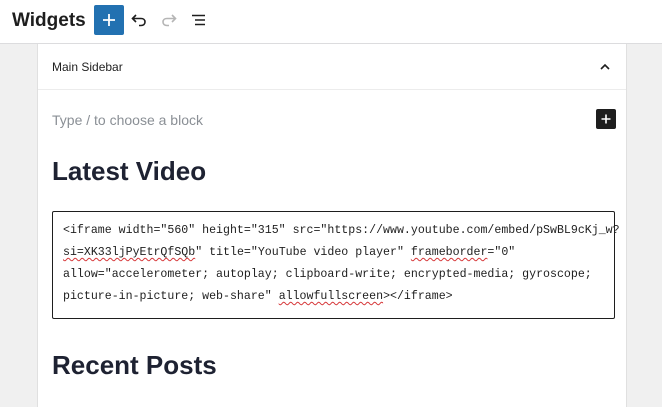 This screenshot has width=662, height=407. Describe the element at coordinates (303, 252) in the screenshot. I see `code-text: " title="YouTube video player"` at that location.